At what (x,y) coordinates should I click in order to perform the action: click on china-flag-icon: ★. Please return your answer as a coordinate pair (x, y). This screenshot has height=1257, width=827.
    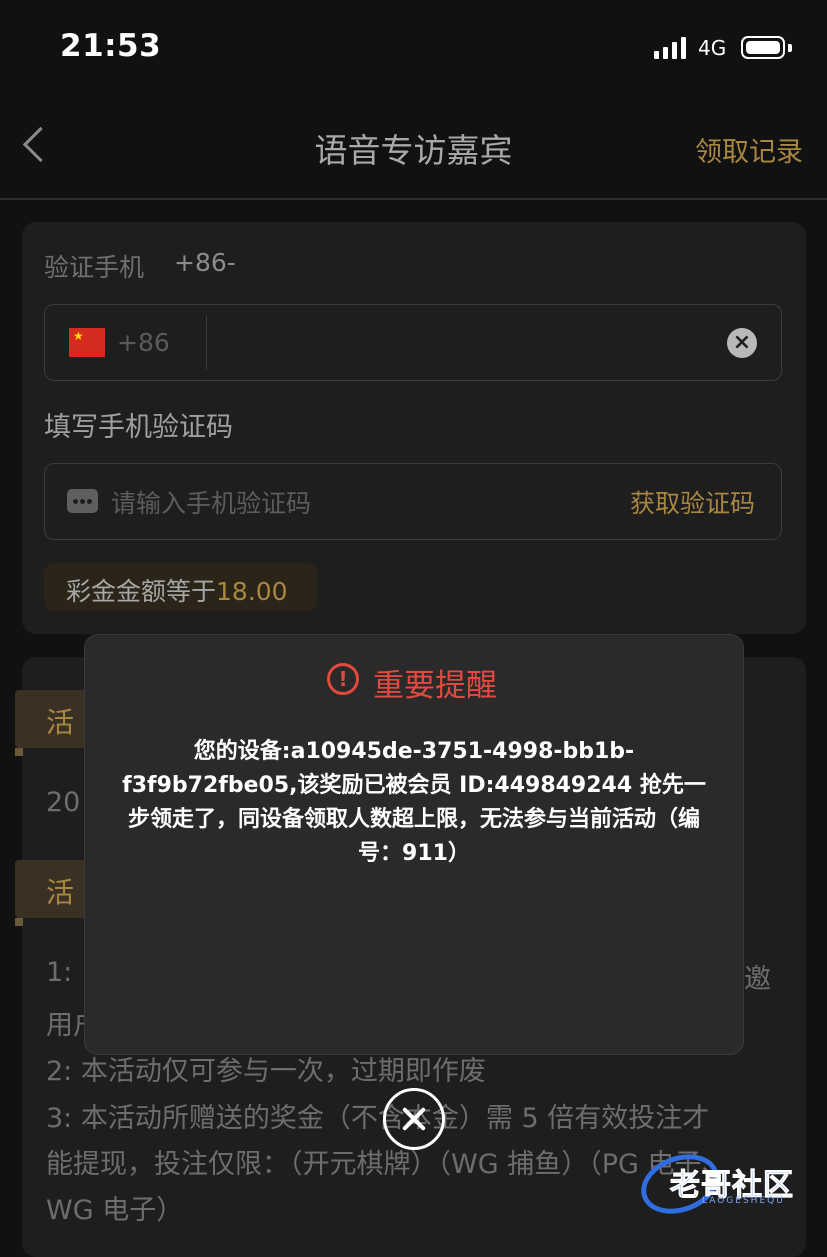
    Looking at the image, I should click on (87, 342).